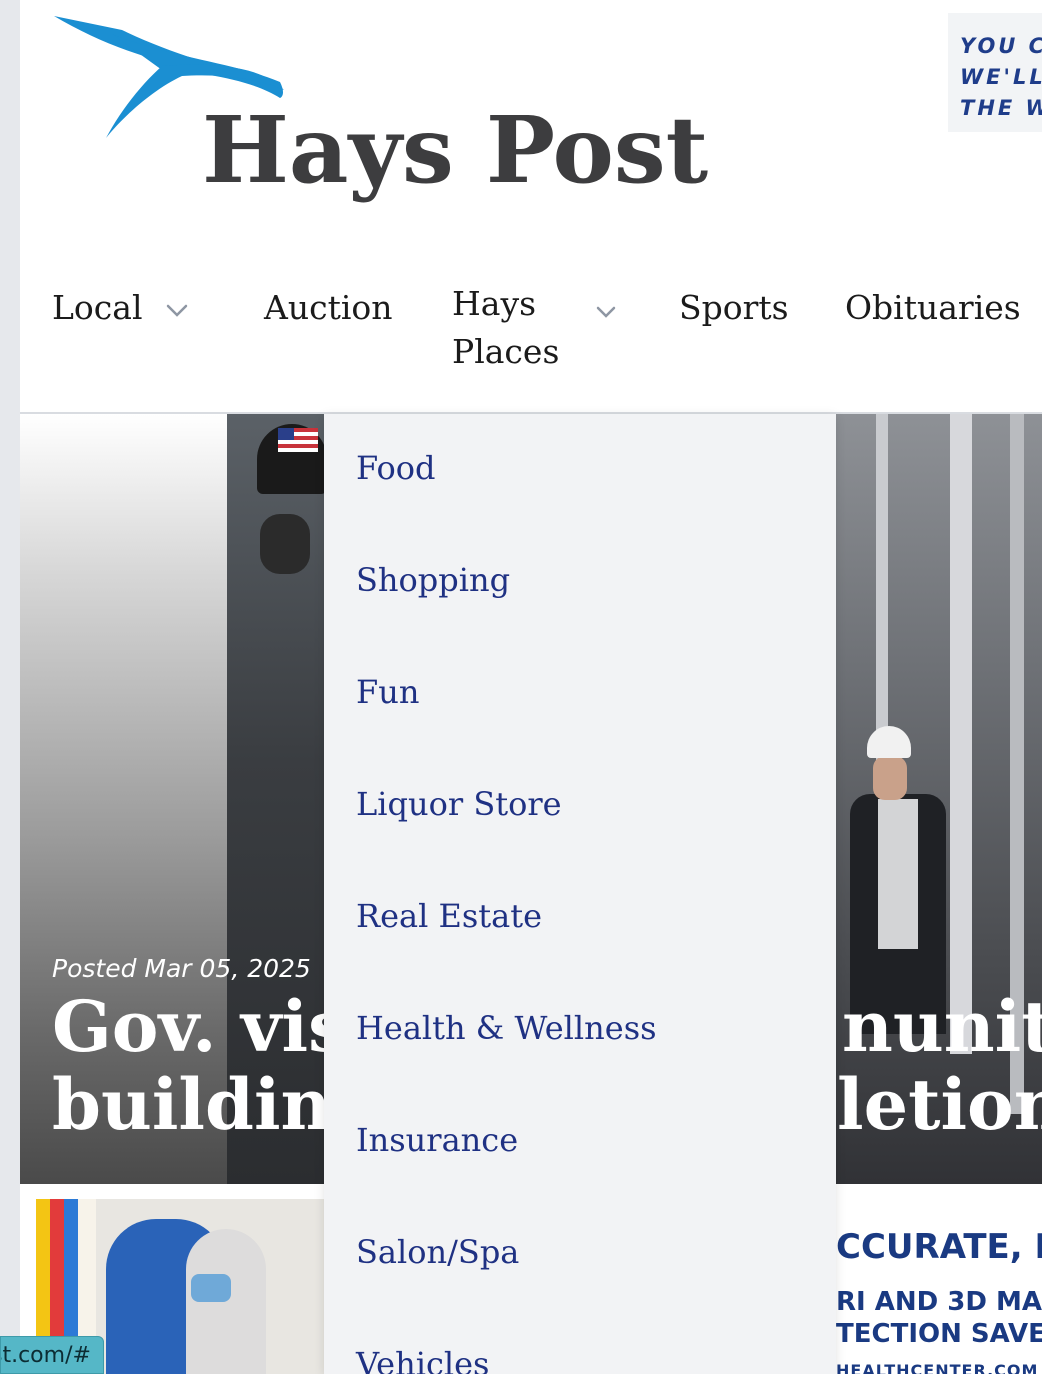  Describe the element at coordinates (939, 1247) in the screenshot. I see `ad-line: CCURATE, N` at that location.